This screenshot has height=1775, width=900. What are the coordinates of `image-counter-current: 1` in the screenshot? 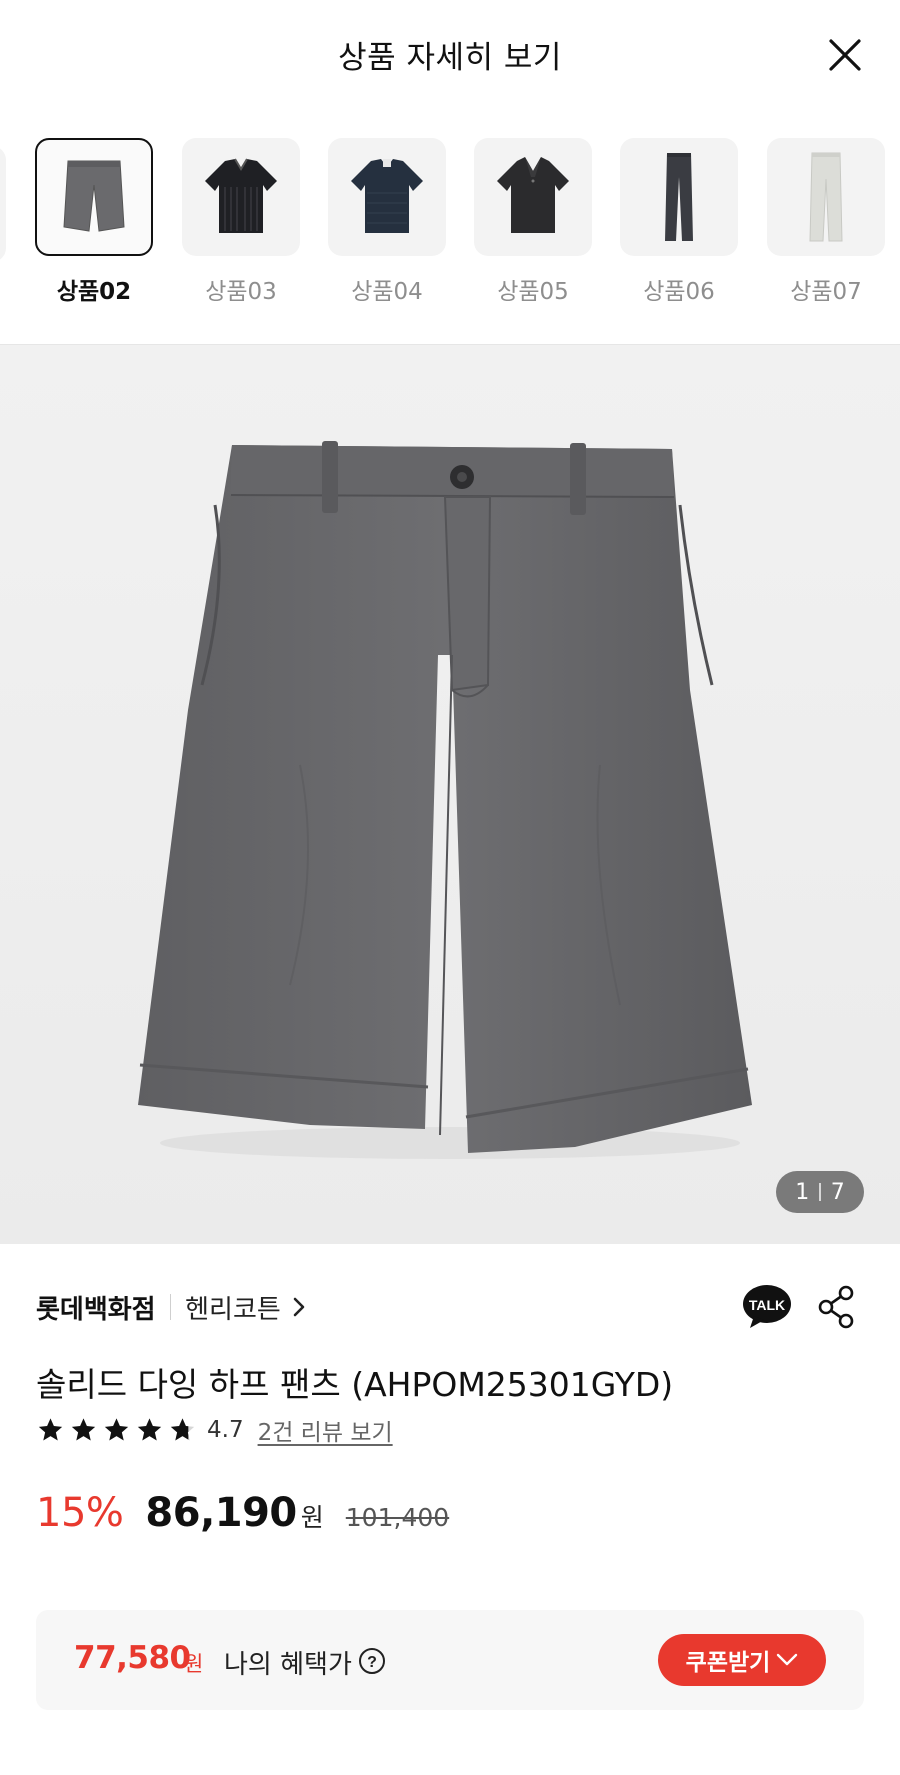 It's located at (802, 1192).